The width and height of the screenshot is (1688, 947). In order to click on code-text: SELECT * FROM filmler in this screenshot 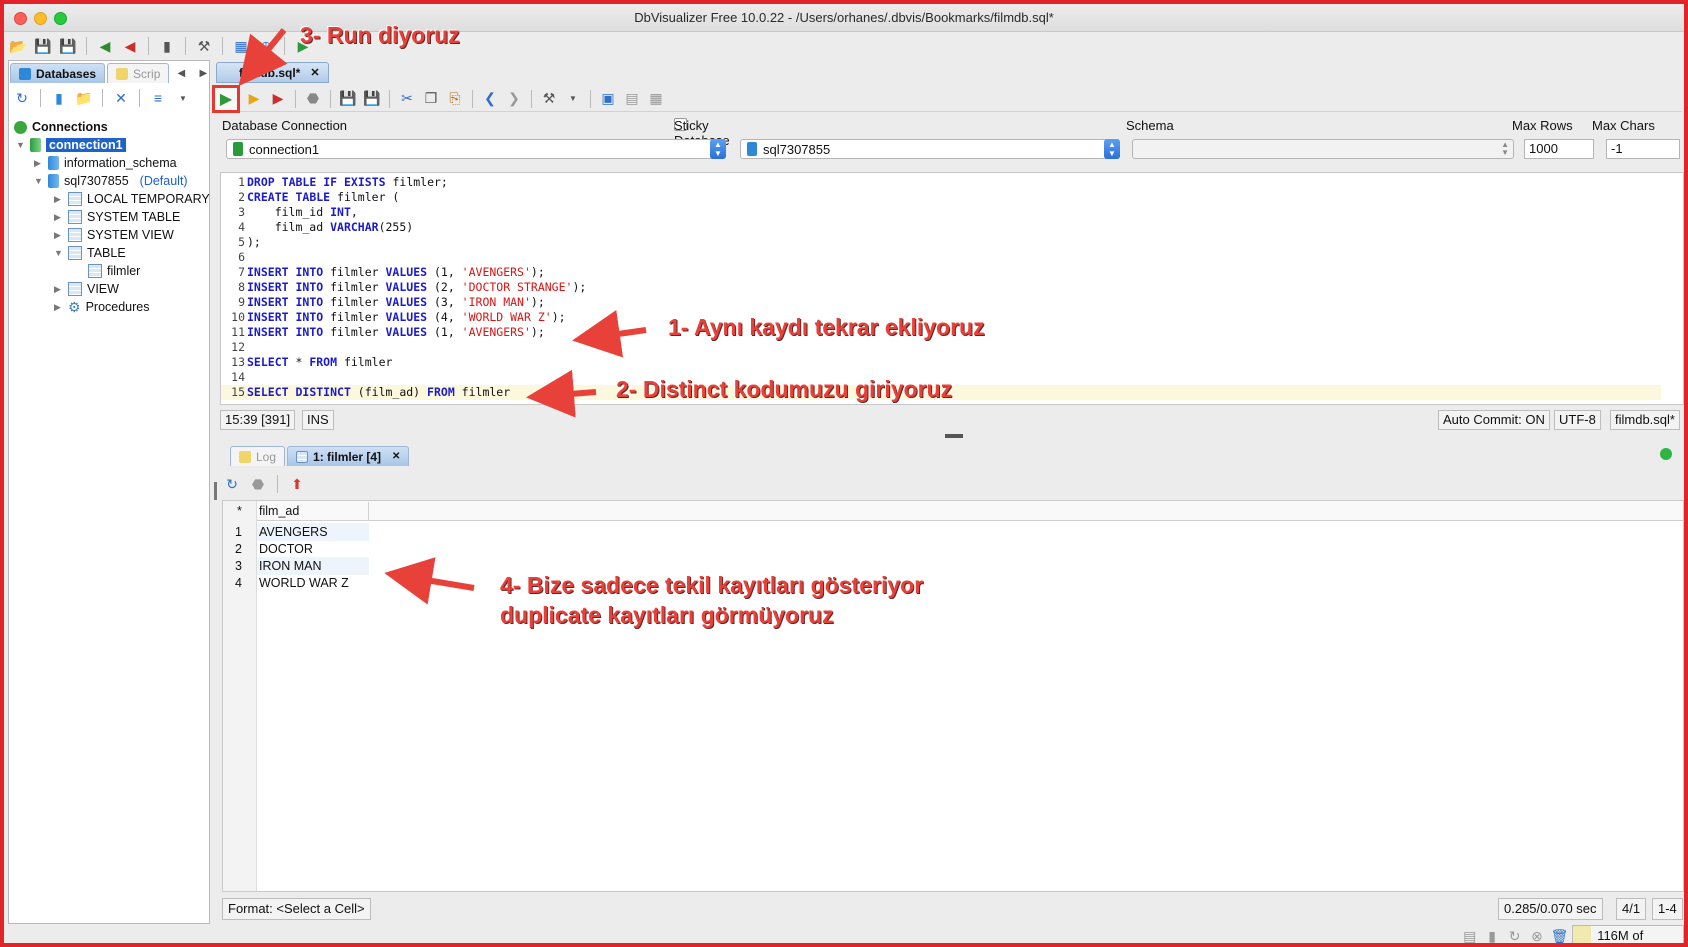, I will do `click(320, 362)`.